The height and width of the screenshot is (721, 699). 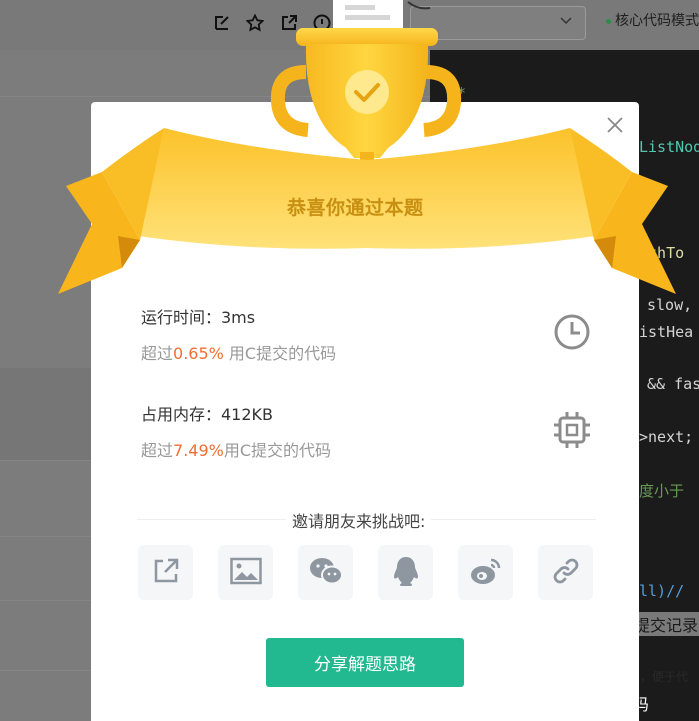 I want to click on clock-icon, so click(x=572, y=332).